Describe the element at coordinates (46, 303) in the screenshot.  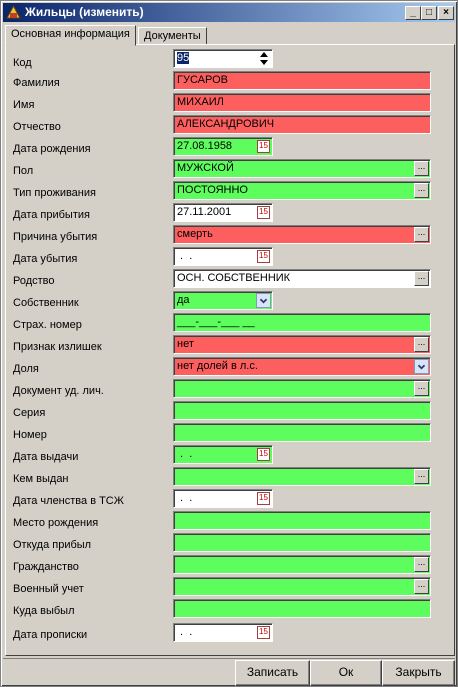
I see `owner-label: Собственник` at that location.